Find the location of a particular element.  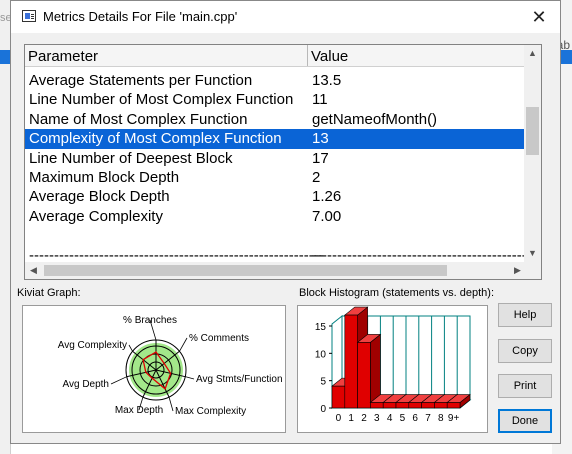

horizontal-scrollbar: ◀ ▶ is located at coordinates (275, 270).